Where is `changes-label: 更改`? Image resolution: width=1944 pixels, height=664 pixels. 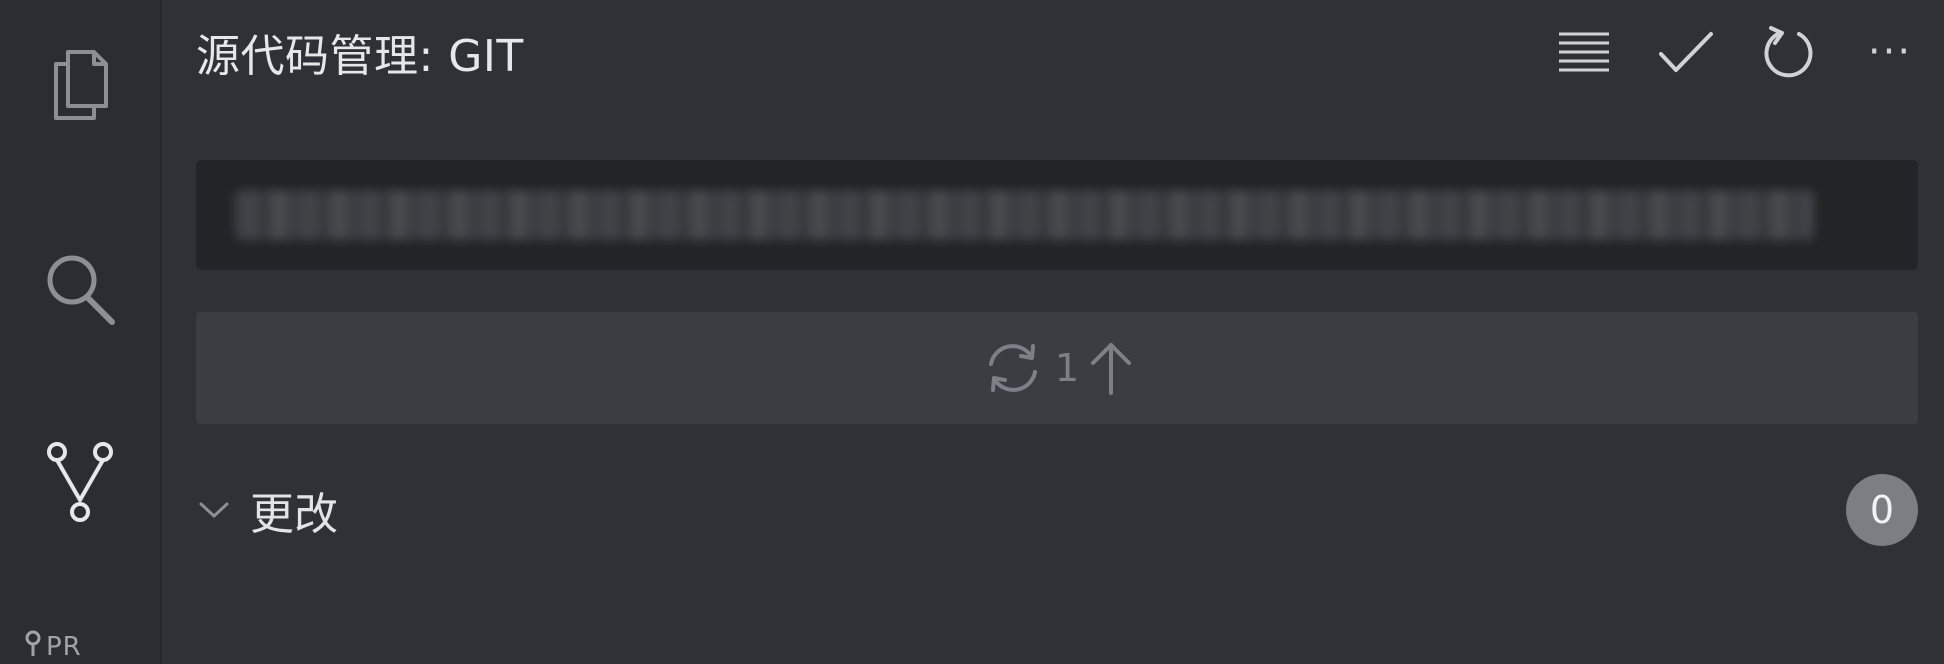 changes-label: 更改 is located at coordinates (294, 514).